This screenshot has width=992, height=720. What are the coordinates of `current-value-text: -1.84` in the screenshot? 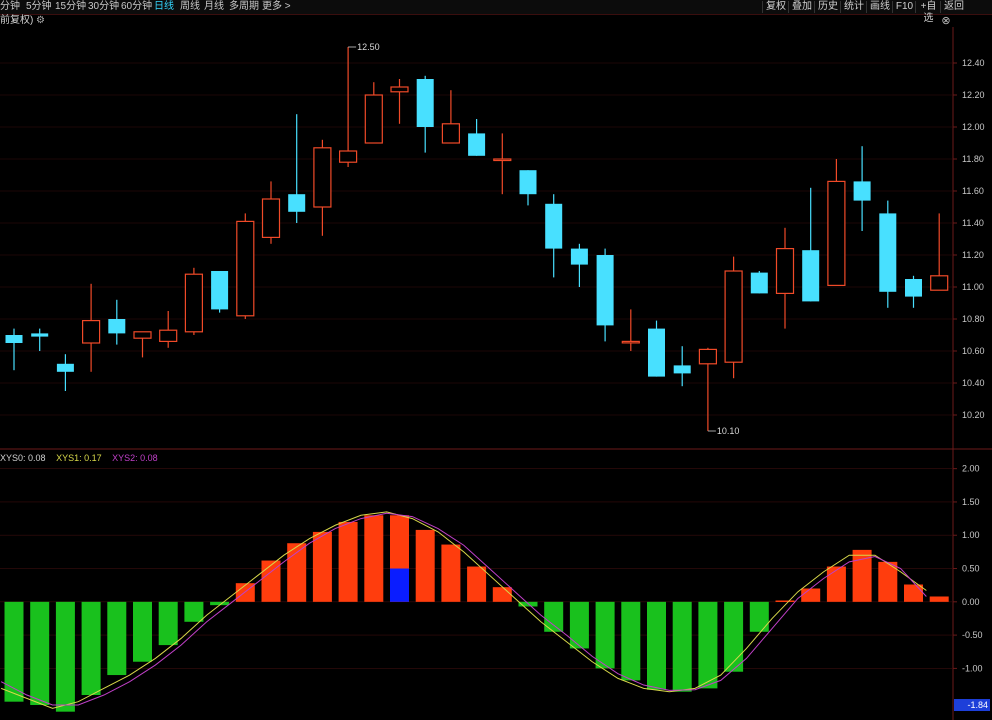 It's located at (977, 705).